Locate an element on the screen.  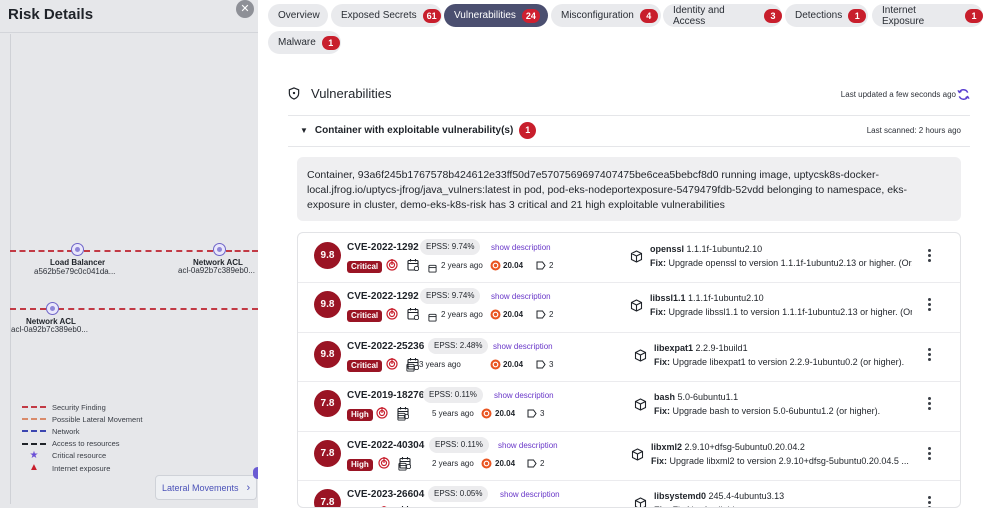
tag-count: 2 is located at coordinates (551, 314).